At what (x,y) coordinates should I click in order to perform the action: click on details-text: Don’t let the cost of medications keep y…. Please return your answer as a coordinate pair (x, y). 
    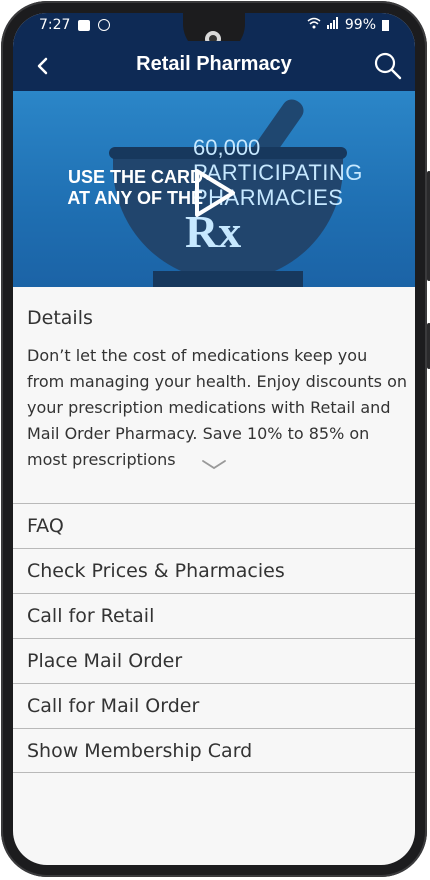
    Looking at the image, I should click on (217, 407).